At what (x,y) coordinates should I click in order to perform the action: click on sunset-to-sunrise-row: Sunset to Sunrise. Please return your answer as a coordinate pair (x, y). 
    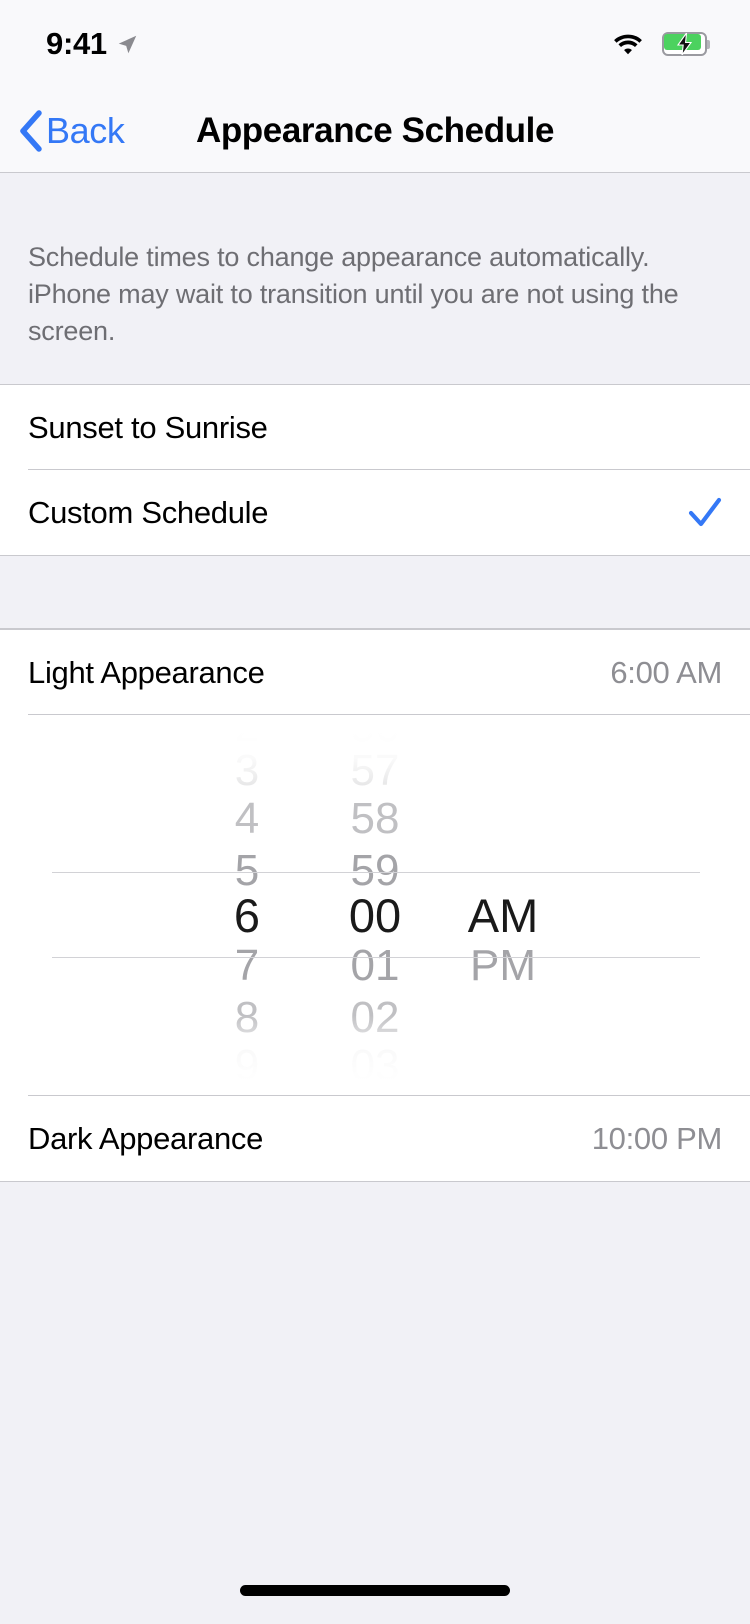
    Looking at the image, I should click on (375, 427).